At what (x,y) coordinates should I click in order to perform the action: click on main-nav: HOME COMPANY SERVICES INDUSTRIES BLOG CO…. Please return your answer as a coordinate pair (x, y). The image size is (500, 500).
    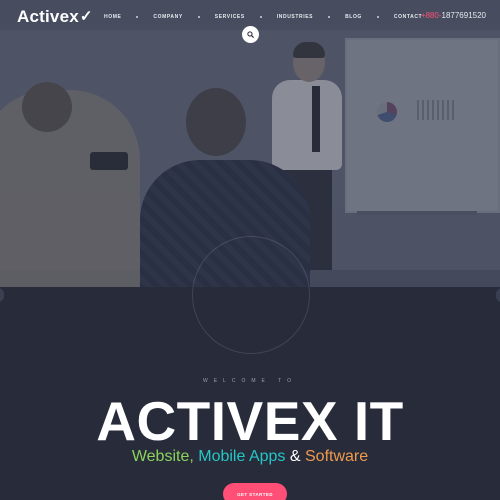
    Looking at the image, I should click on (263, 17).